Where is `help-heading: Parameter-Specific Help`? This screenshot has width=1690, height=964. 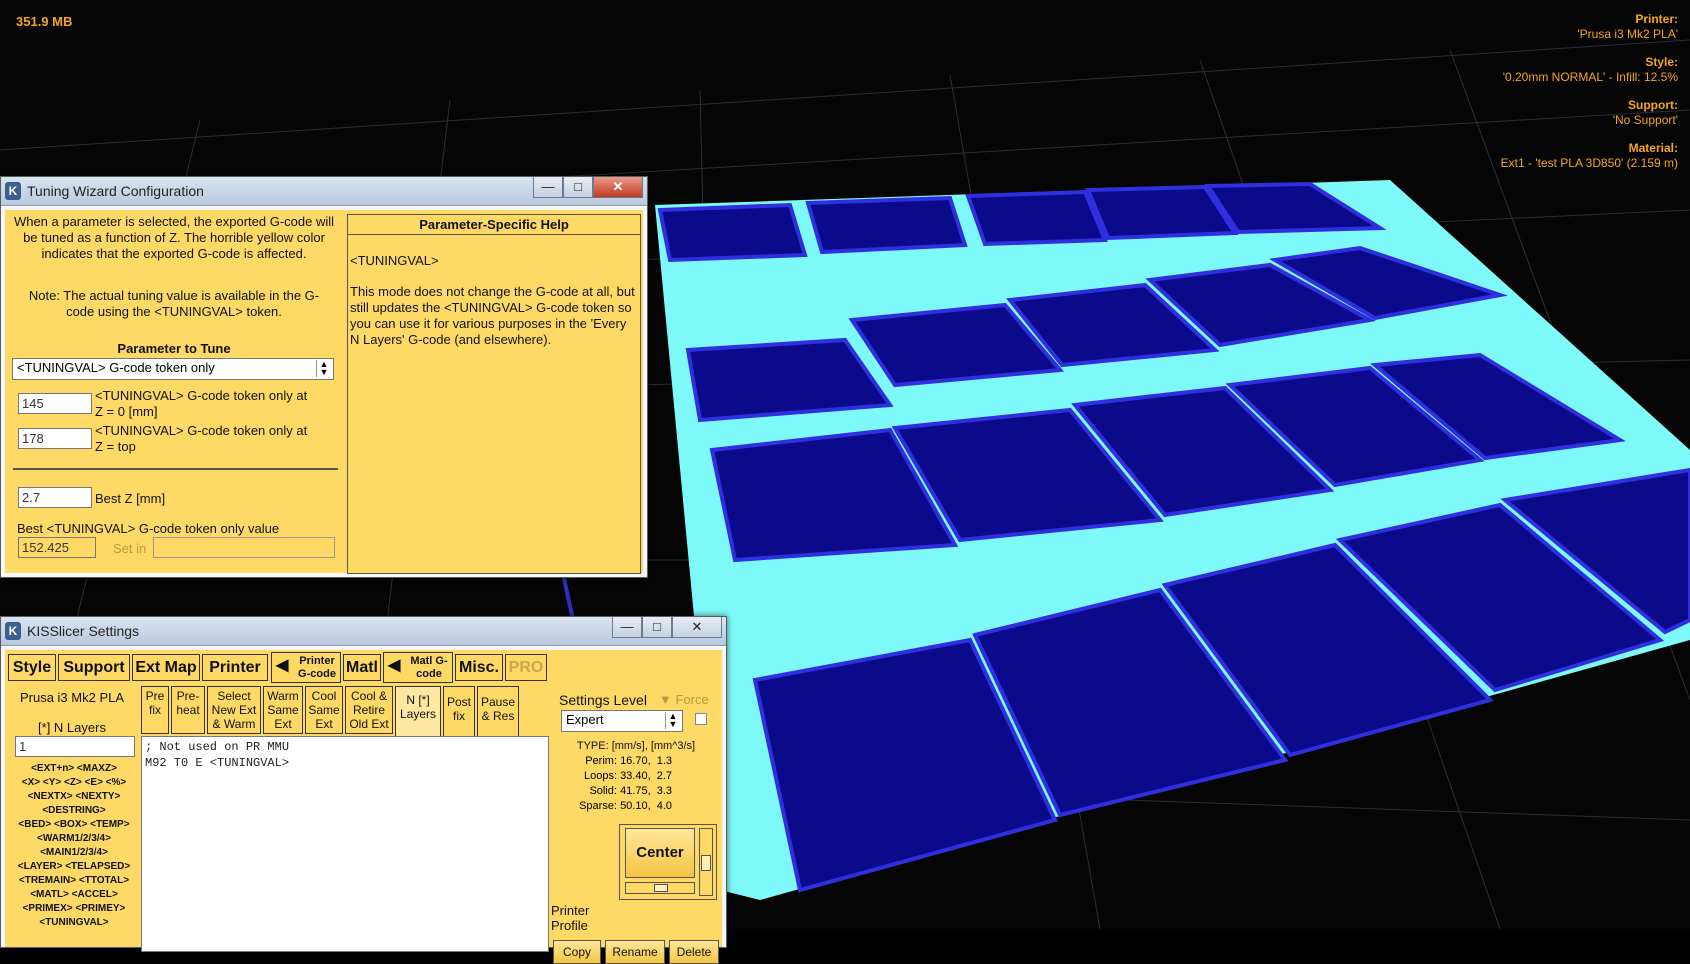 help-heading: Parameter-Specific Help is located at coordinates (494, 225).